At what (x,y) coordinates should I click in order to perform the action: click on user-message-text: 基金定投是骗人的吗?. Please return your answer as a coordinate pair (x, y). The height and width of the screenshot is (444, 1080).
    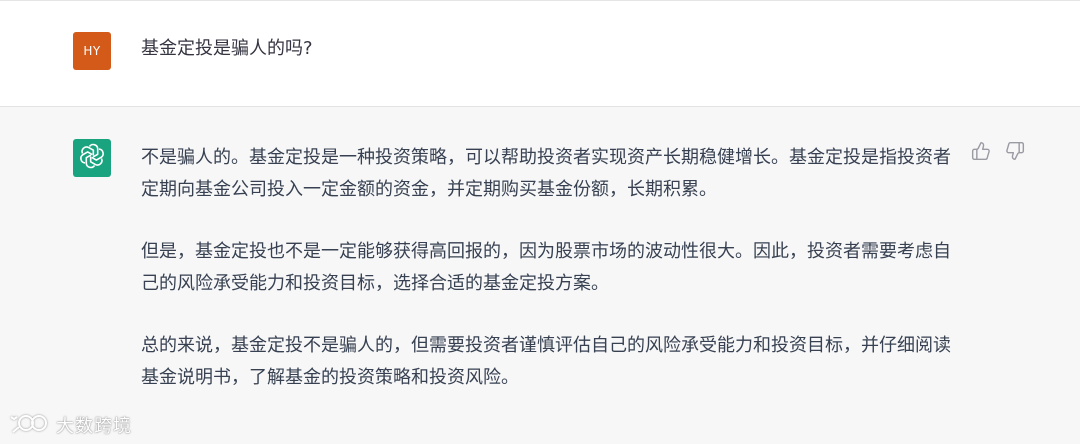
    Looking at the image, I should click on (227, 48).